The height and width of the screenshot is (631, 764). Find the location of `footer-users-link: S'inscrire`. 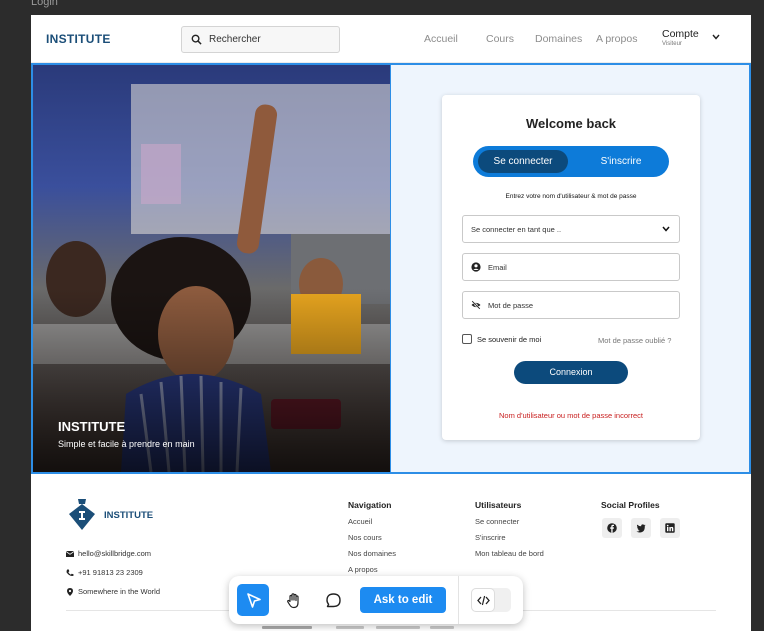

footer-users-link: S'inscrire is located at coordinates (490, 537).